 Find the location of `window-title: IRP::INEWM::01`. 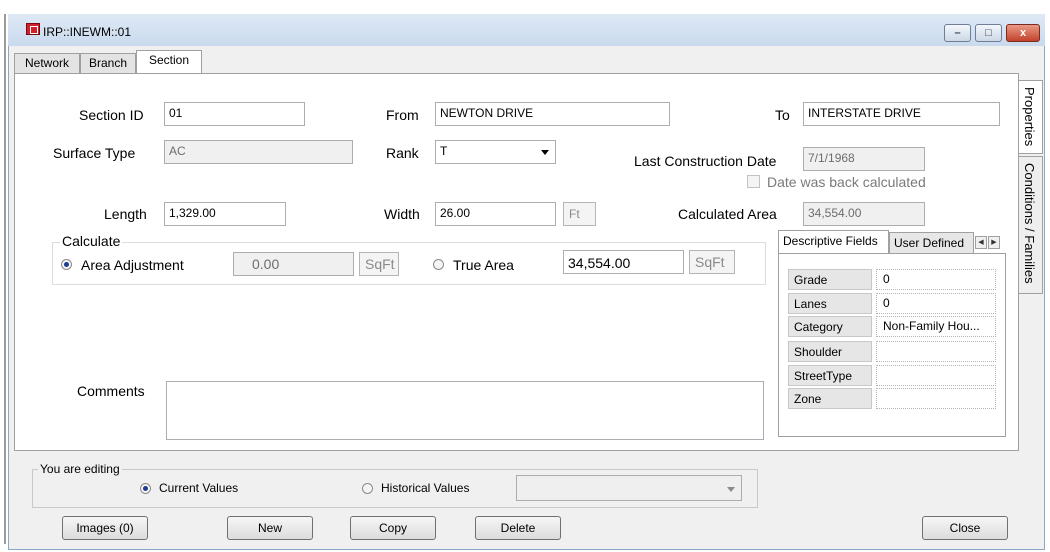

window-title: IRP::INEWM::01 is located at coordinates (87, 32).